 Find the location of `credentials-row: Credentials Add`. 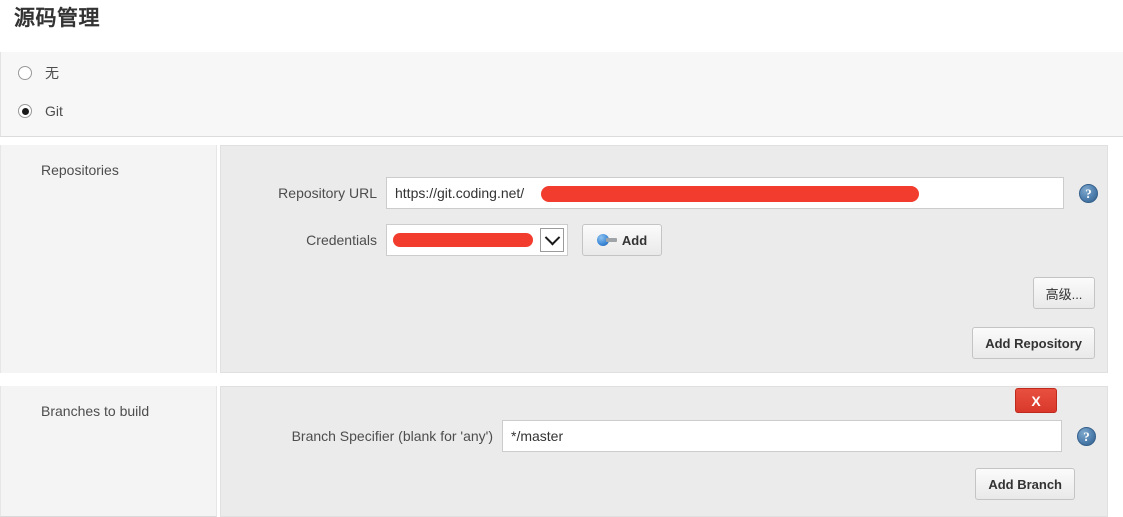

credentials-row: Credentials Add is located at coordinates (664, 240).